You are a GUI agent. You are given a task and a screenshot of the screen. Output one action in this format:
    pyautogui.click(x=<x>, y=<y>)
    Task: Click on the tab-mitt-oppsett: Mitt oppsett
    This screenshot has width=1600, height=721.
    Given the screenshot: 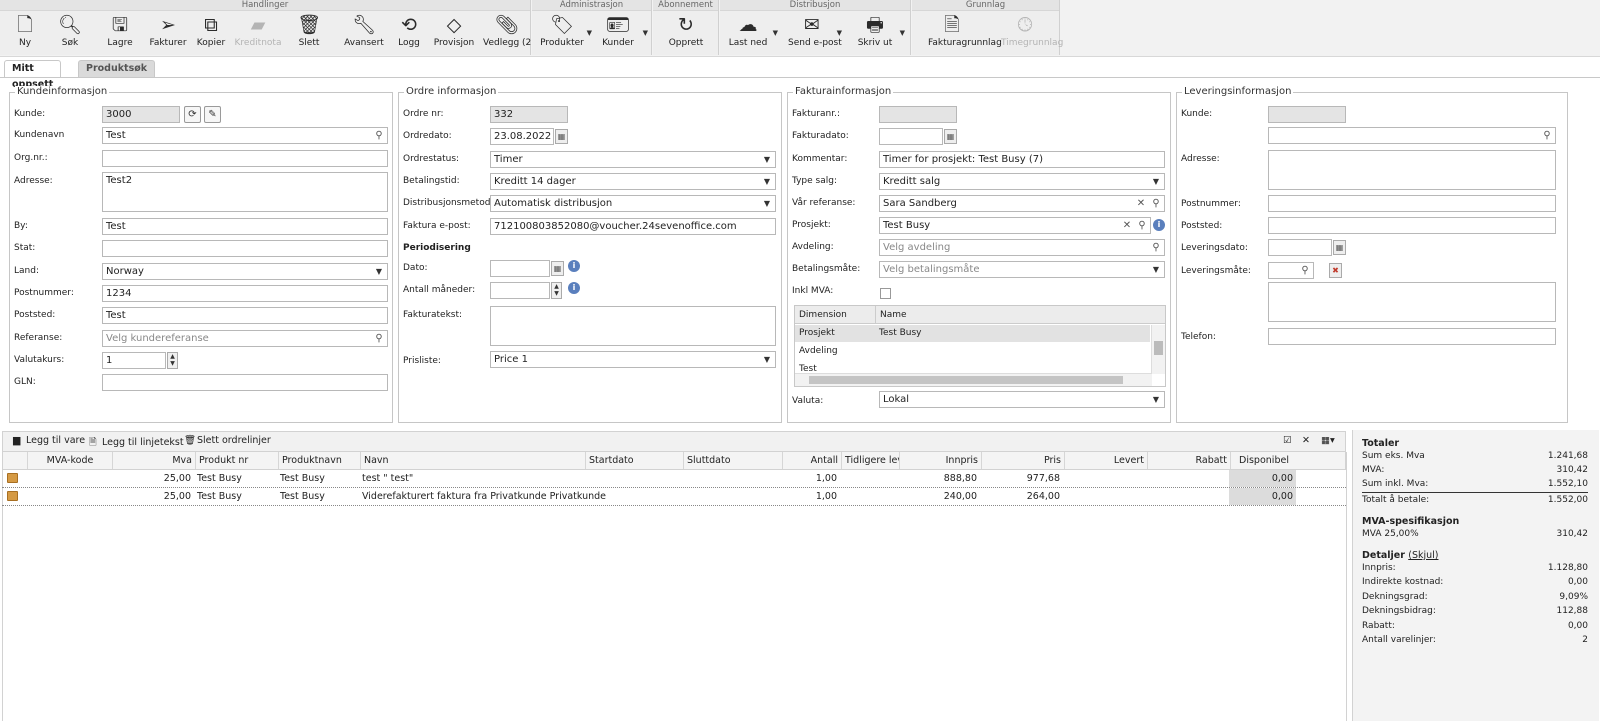 What is the action you would take?
    pyautogui.click(x=33, y=75)
    